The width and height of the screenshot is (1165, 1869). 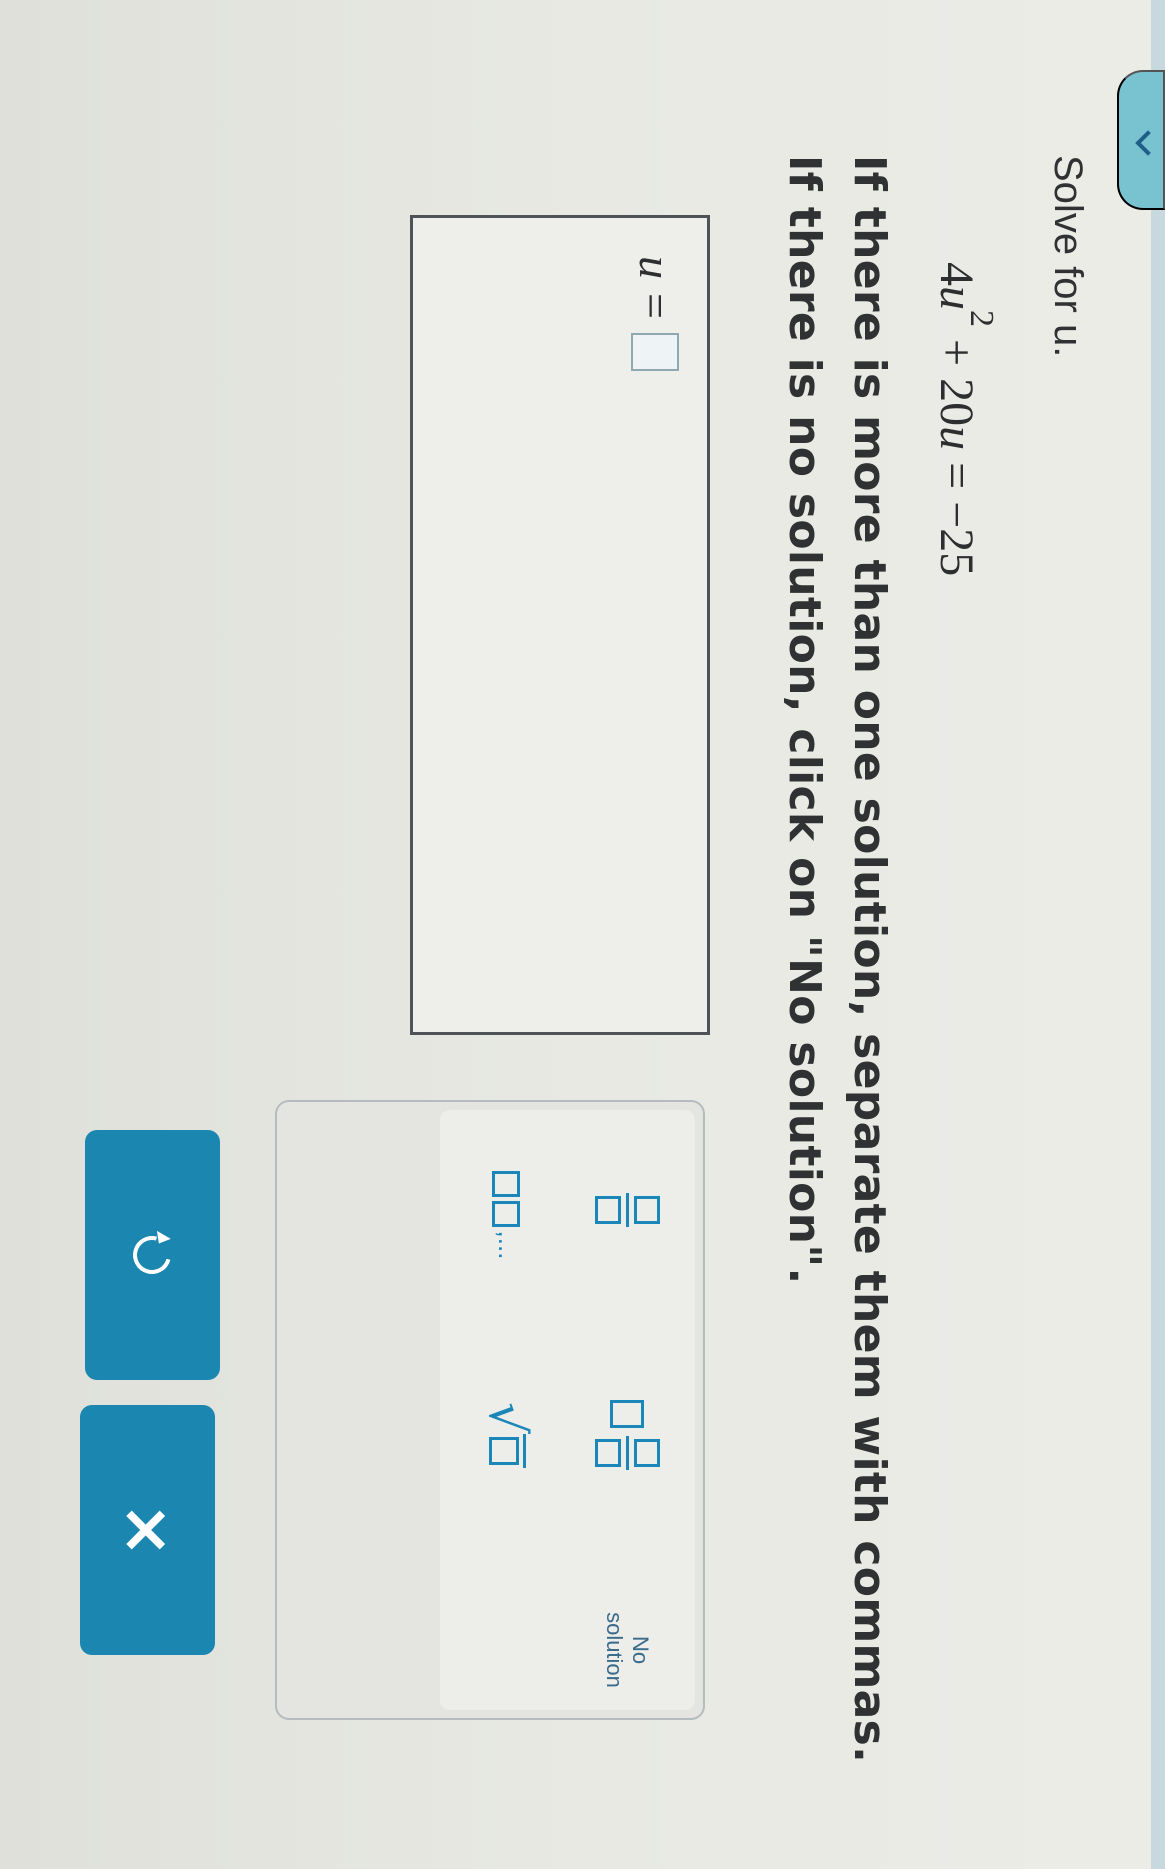 I want to click on square-root-key: √, so click(x=507, y=1435).